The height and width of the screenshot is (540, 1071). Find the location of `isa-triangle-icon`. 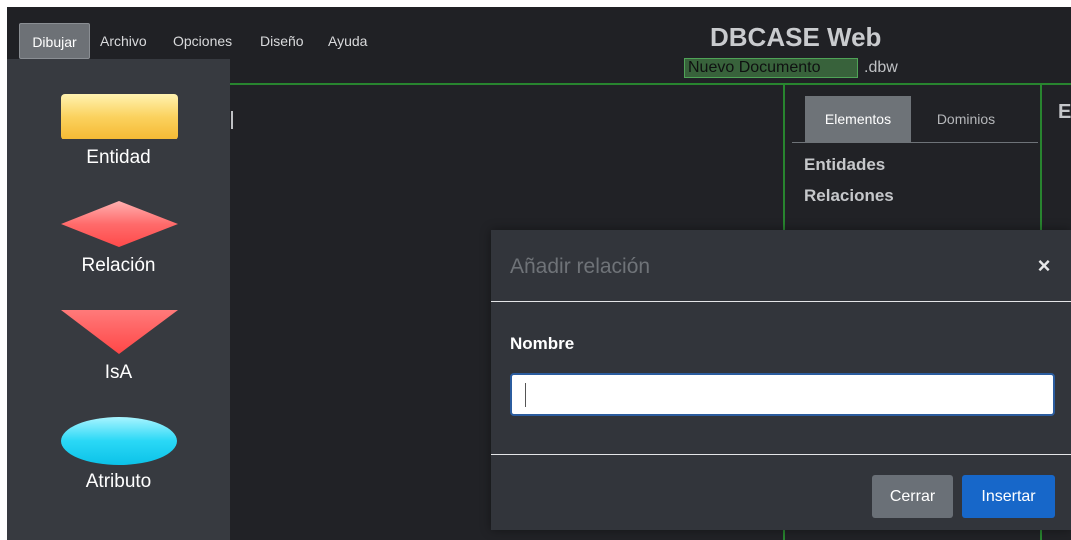

isa-triangle-icon is located at coordinates (119, 332).